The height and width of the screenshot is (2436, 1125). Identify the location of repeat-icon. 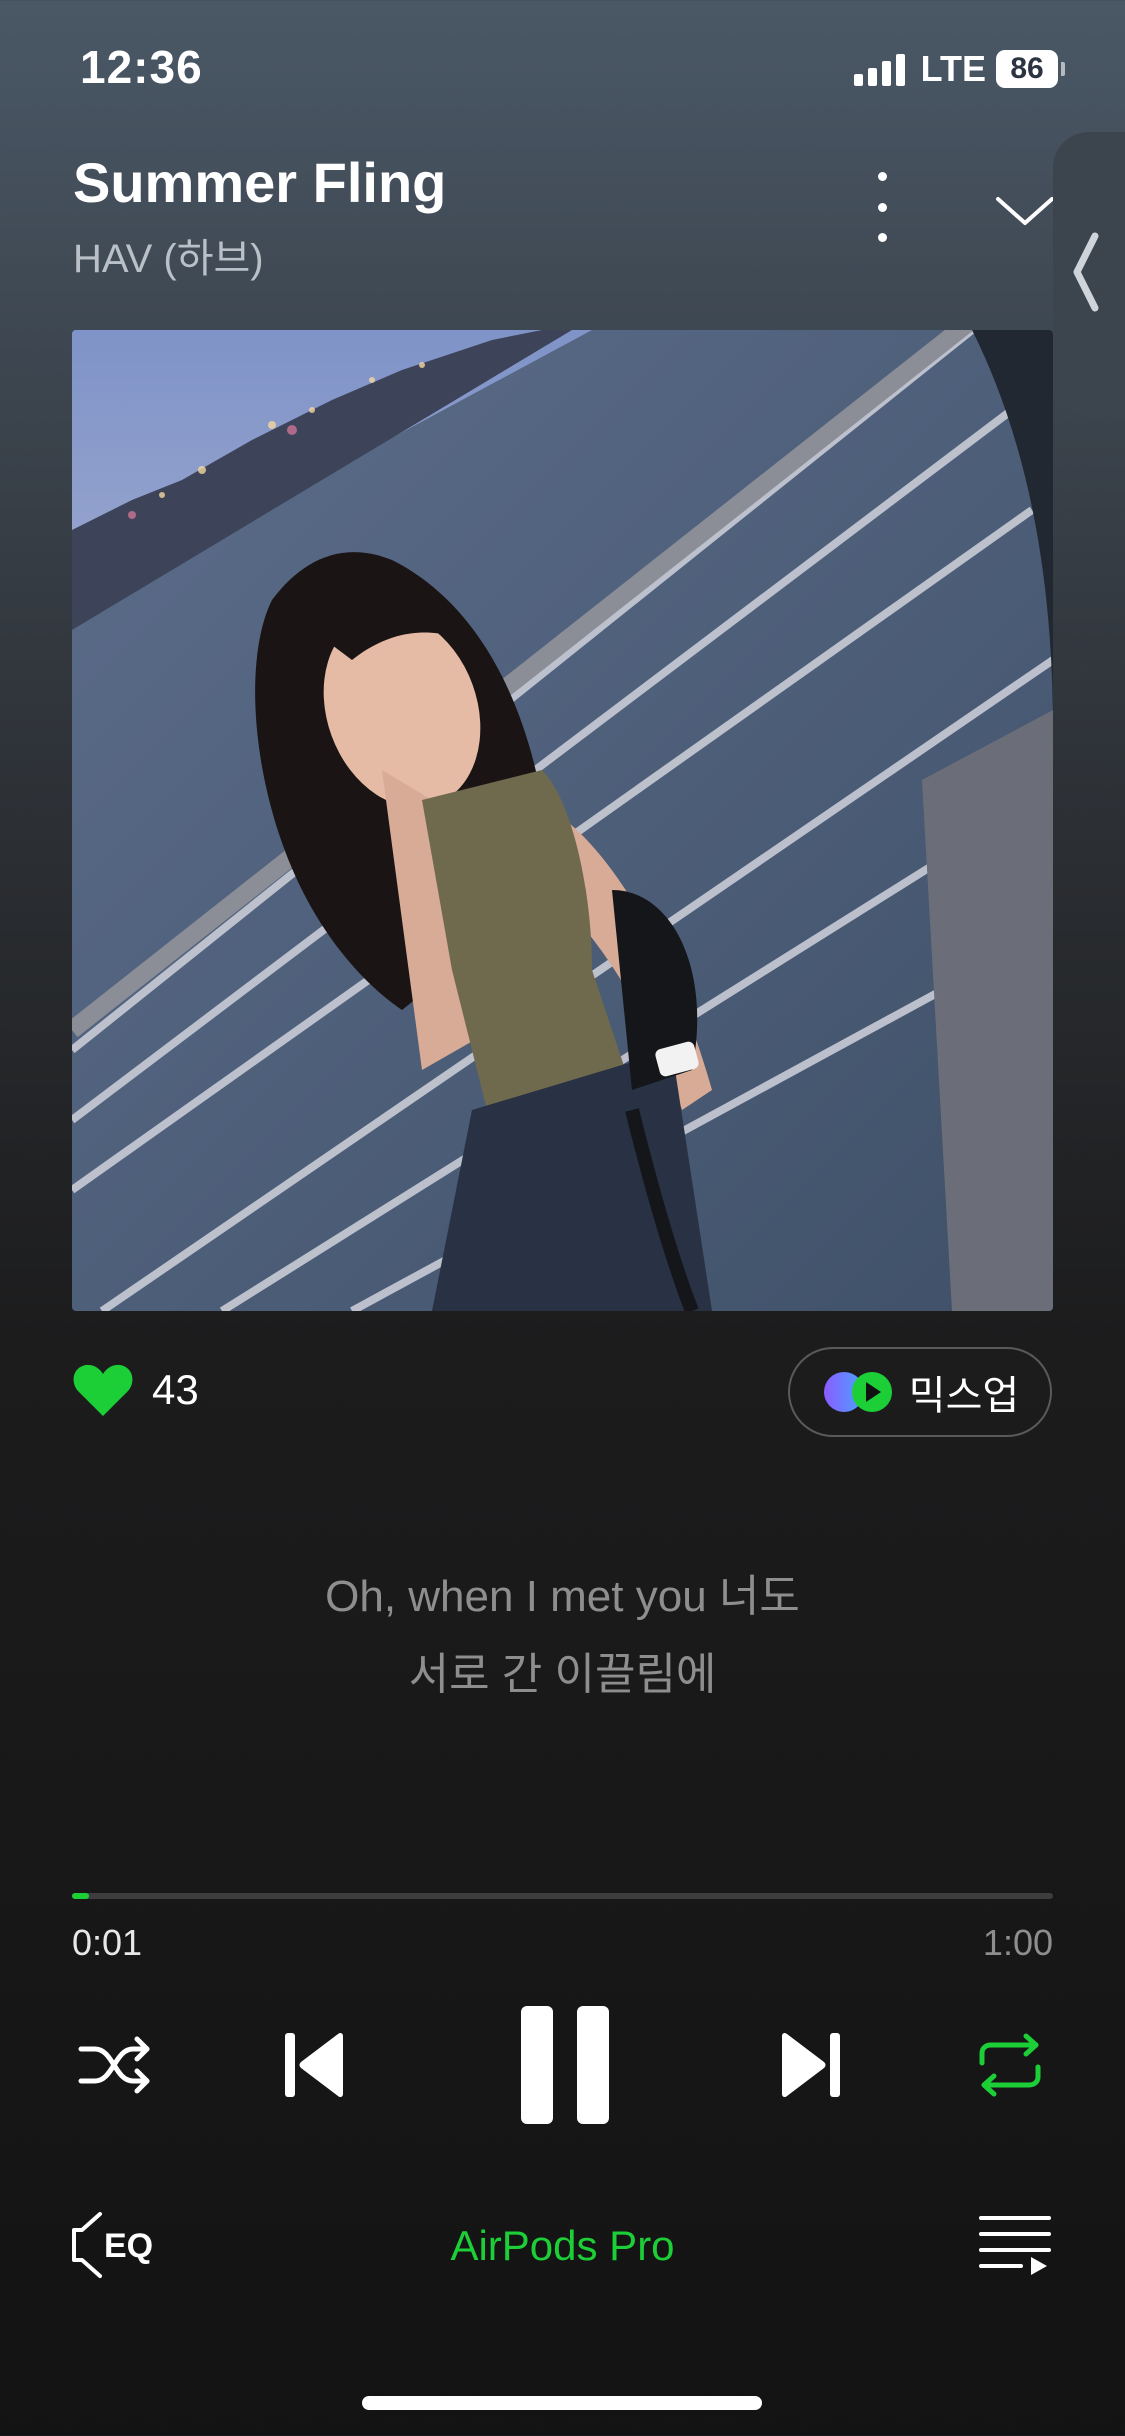
(1010, 2065).